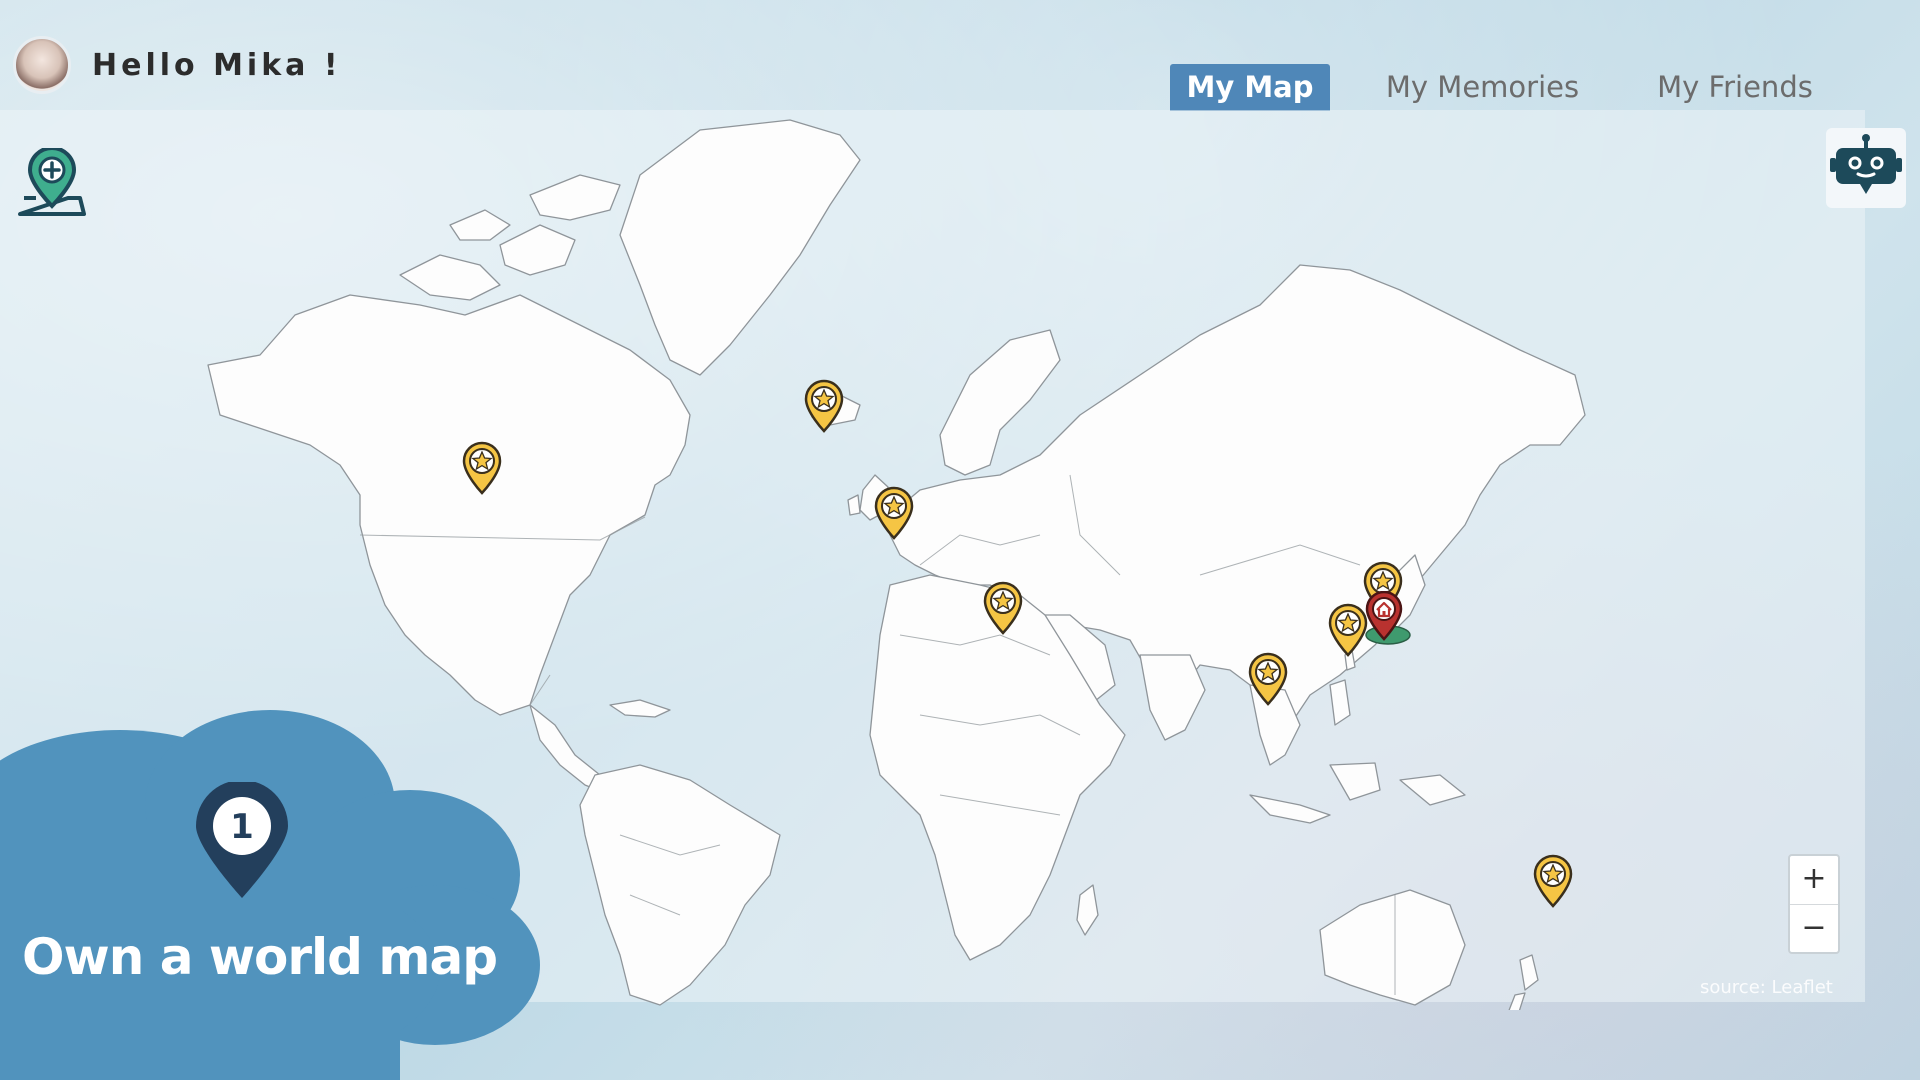 This screenshot has width=1920, height=1080. Describe the element at coordinates (1388, 619) in the screenshot. I see `home-marker-icon` at that location.